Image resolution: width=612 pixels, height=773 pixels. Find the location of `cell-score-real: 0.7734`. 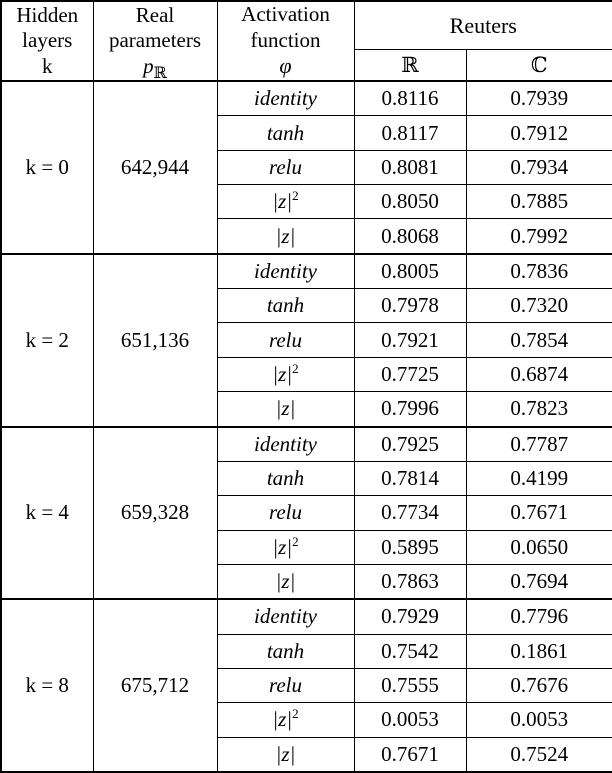

cell-score-real: 0.7734 is located at coordinates (410, 513).